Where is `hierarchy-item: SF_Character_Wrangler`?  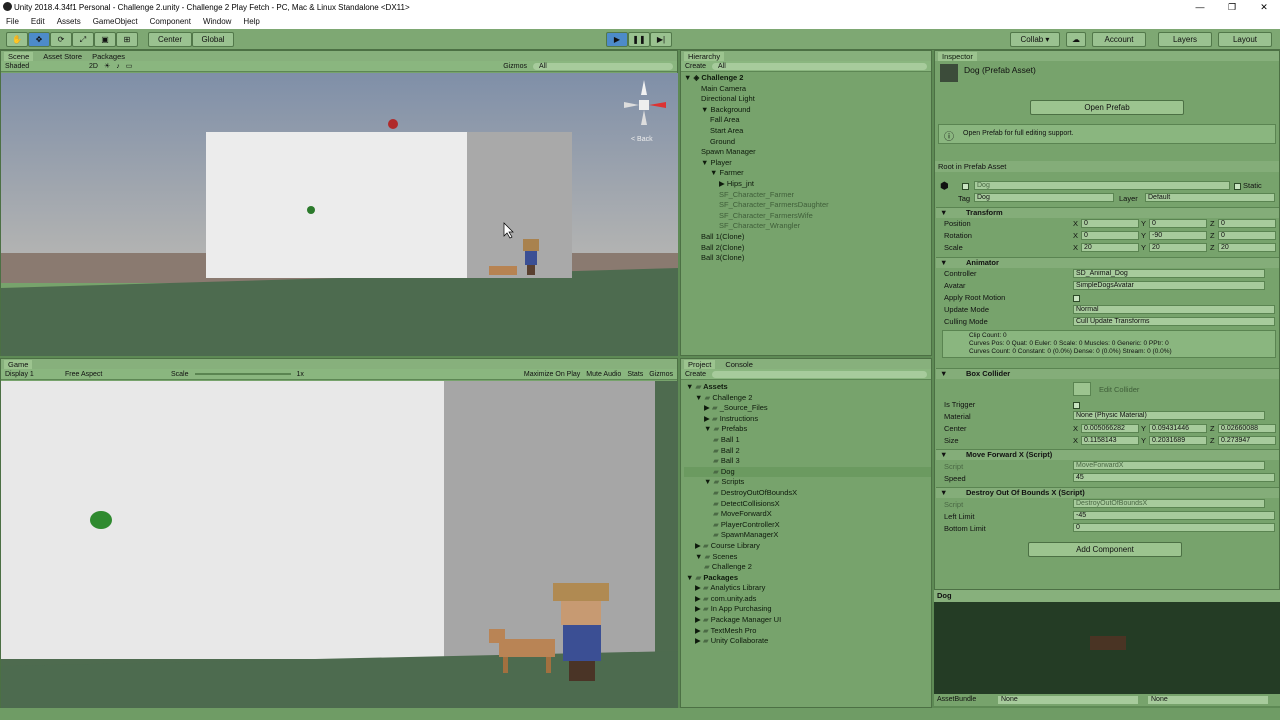
hierarchy-item: SF_Character_Wrangler is located at coordinates (807, 226).